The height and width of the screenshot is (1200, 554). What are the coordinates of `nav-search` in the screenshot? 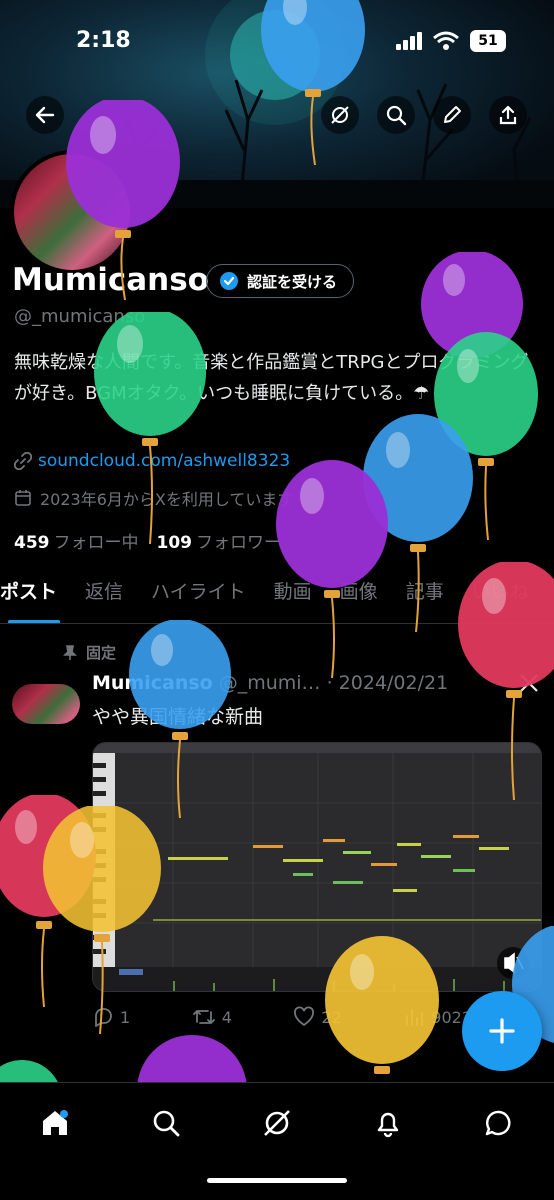 It's located at (166, 1123).